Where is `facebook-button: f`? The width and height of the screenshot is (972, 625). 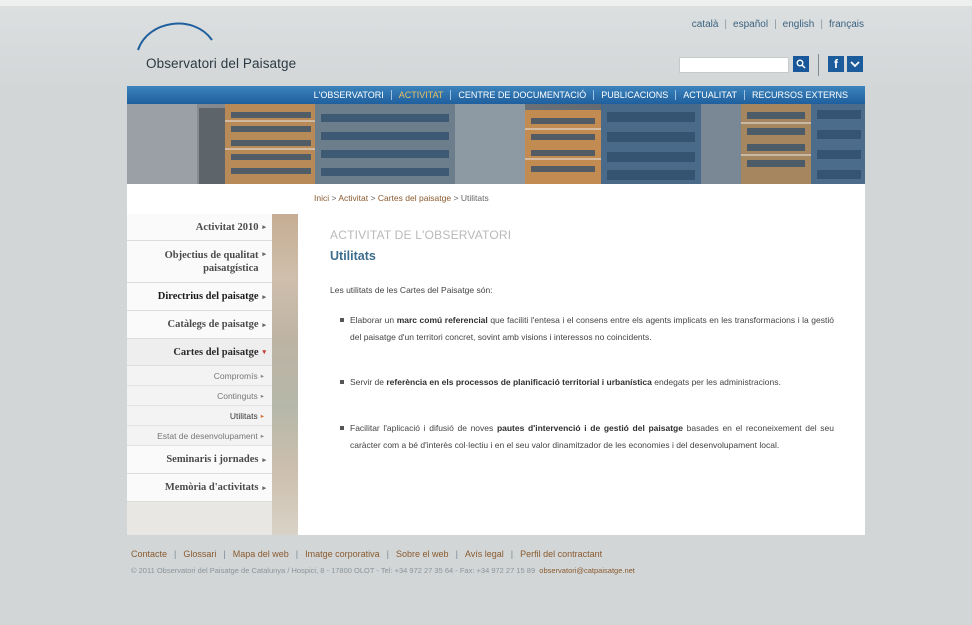
facebook-button: f is located at coordinates (836, 64).